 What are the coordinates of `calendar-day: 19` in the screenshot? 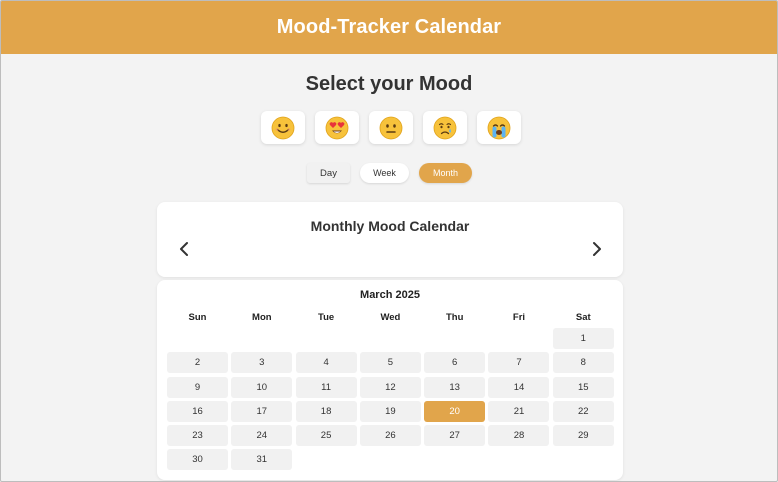 It's located at (390, 411).